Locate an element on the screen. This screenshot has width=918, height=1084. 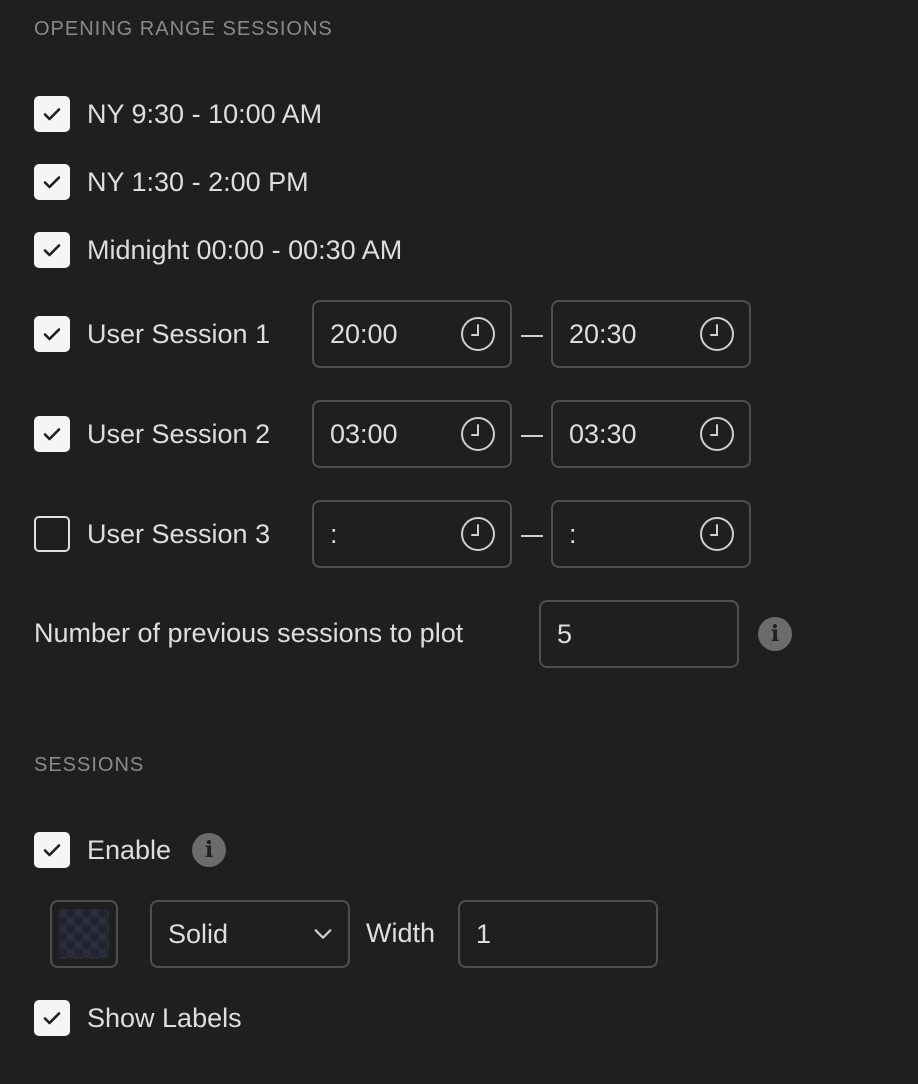
user-session-2-row: User Session 2 is located at coordinates (152, 434).